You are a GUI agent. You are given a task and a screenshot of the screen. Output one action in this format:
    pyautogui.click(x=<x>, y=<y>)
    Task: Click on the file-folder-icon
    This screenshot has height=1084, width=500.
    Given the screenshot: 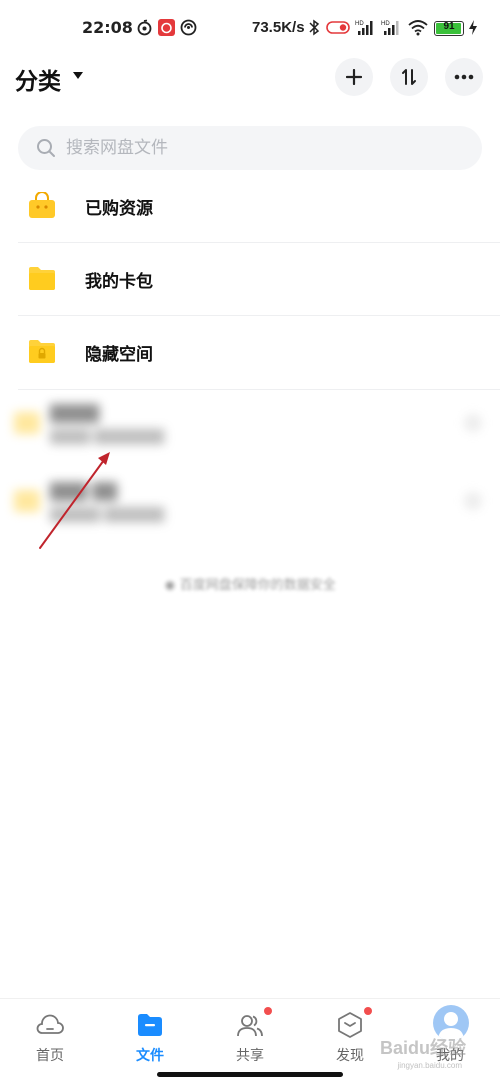 What is the action you would take?
    pyautogui.click(x=150, y=1025)
    